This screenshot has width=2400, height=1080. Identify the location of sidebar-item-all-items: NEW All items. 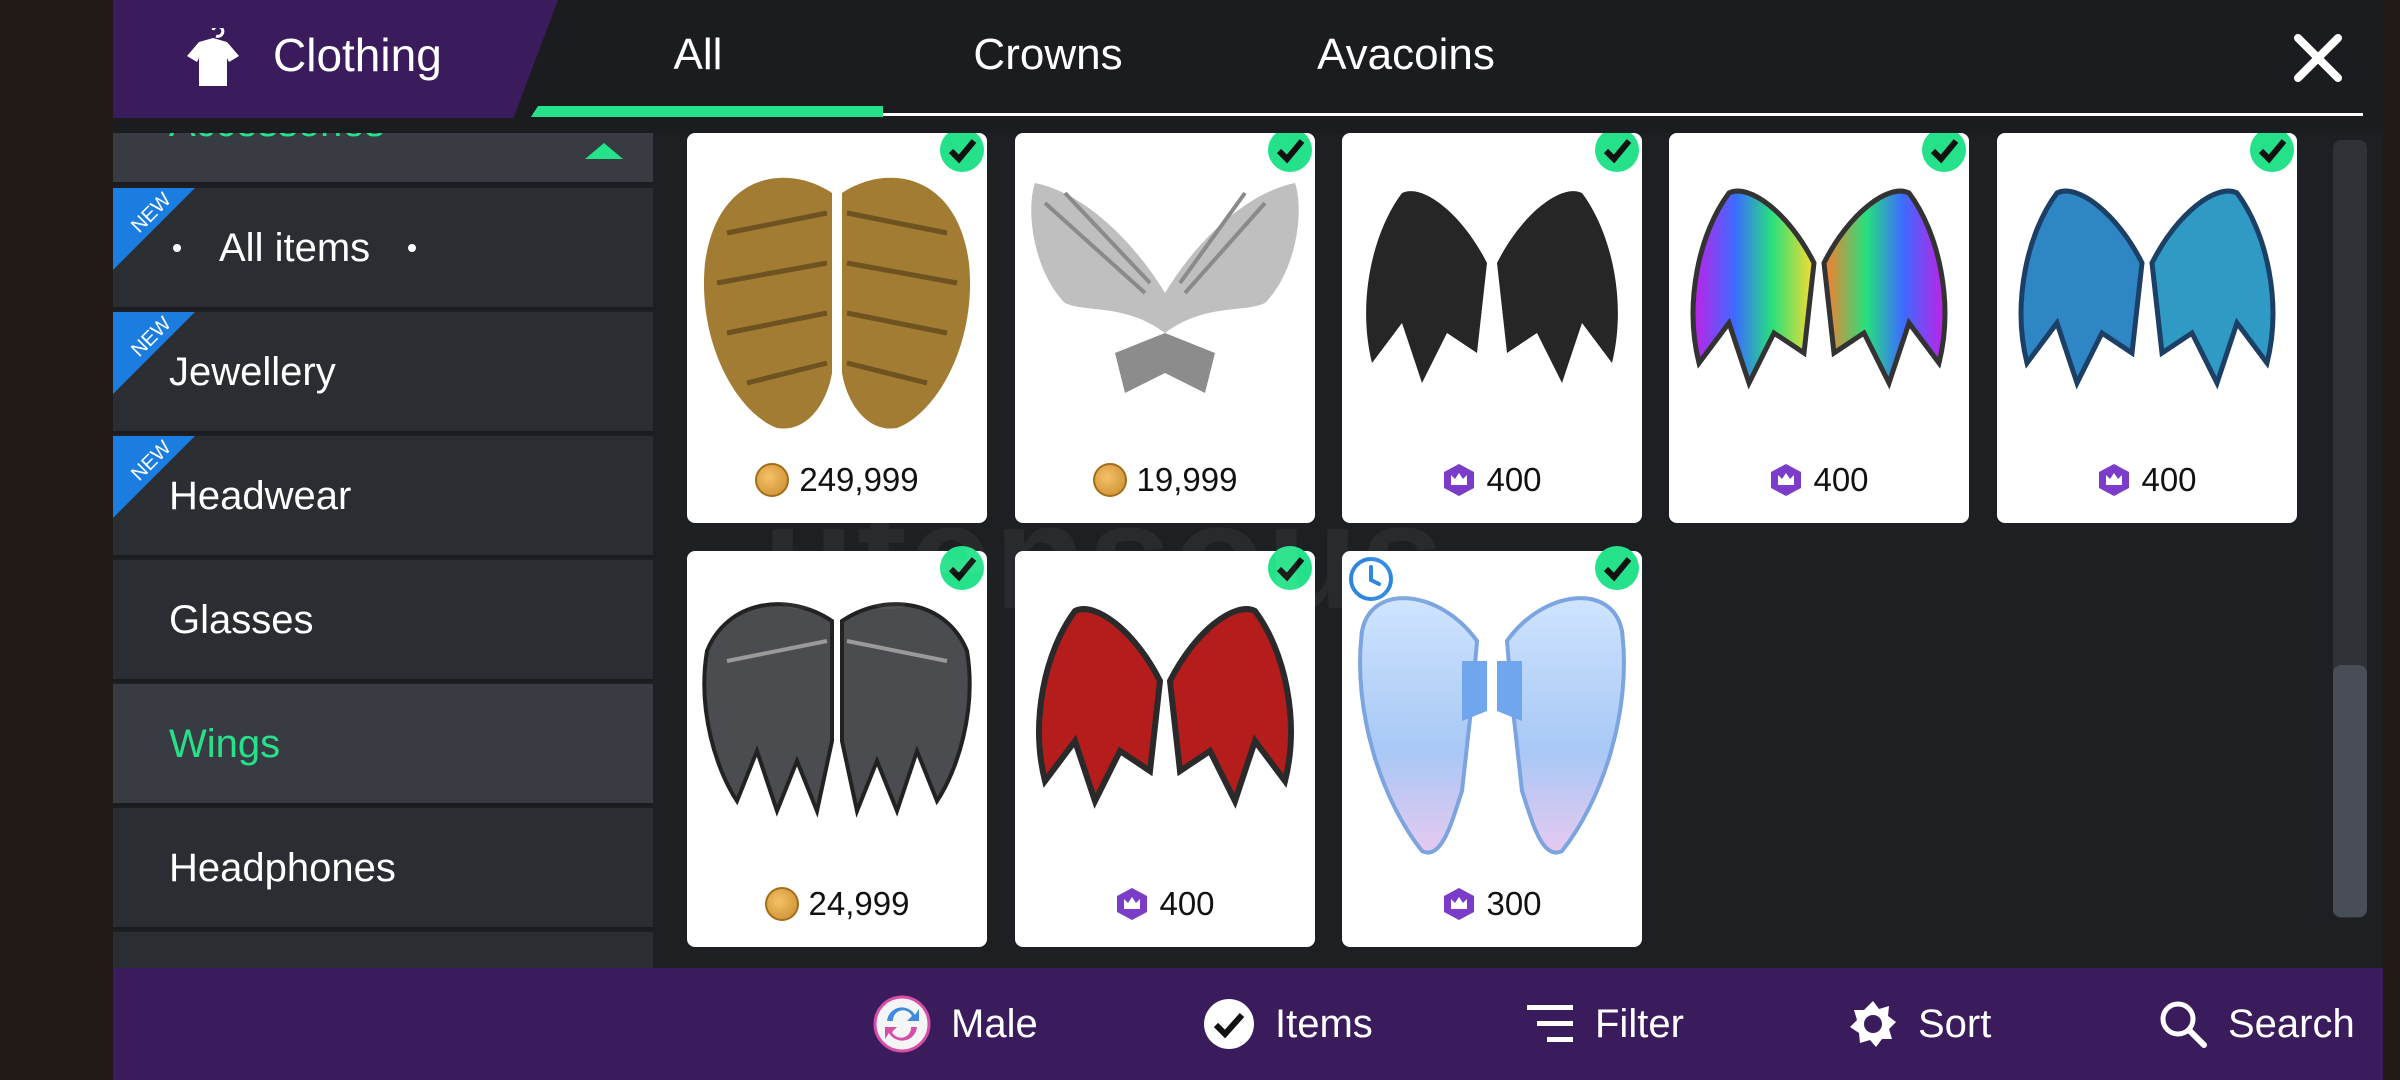
(383, 249).